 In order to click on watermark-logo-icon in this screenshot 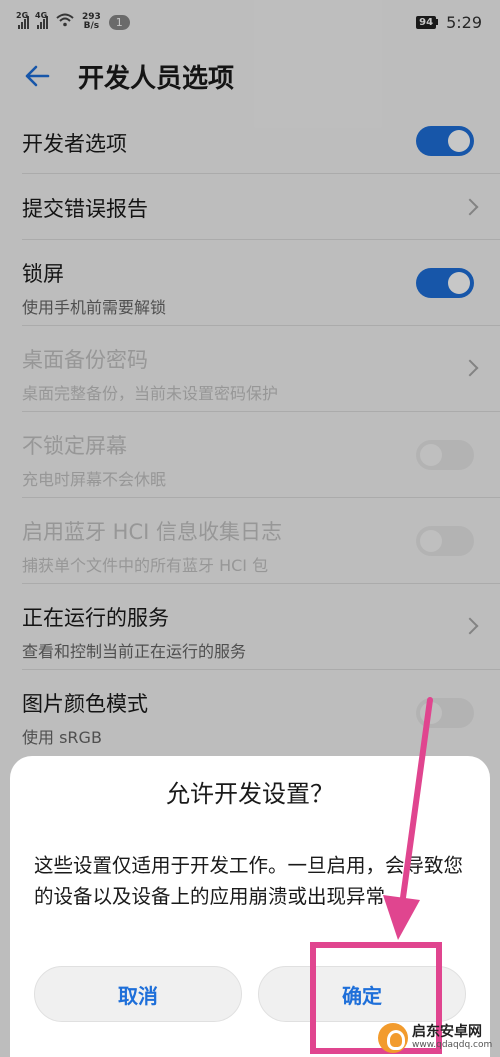, I will do `click(393, 1037)`.